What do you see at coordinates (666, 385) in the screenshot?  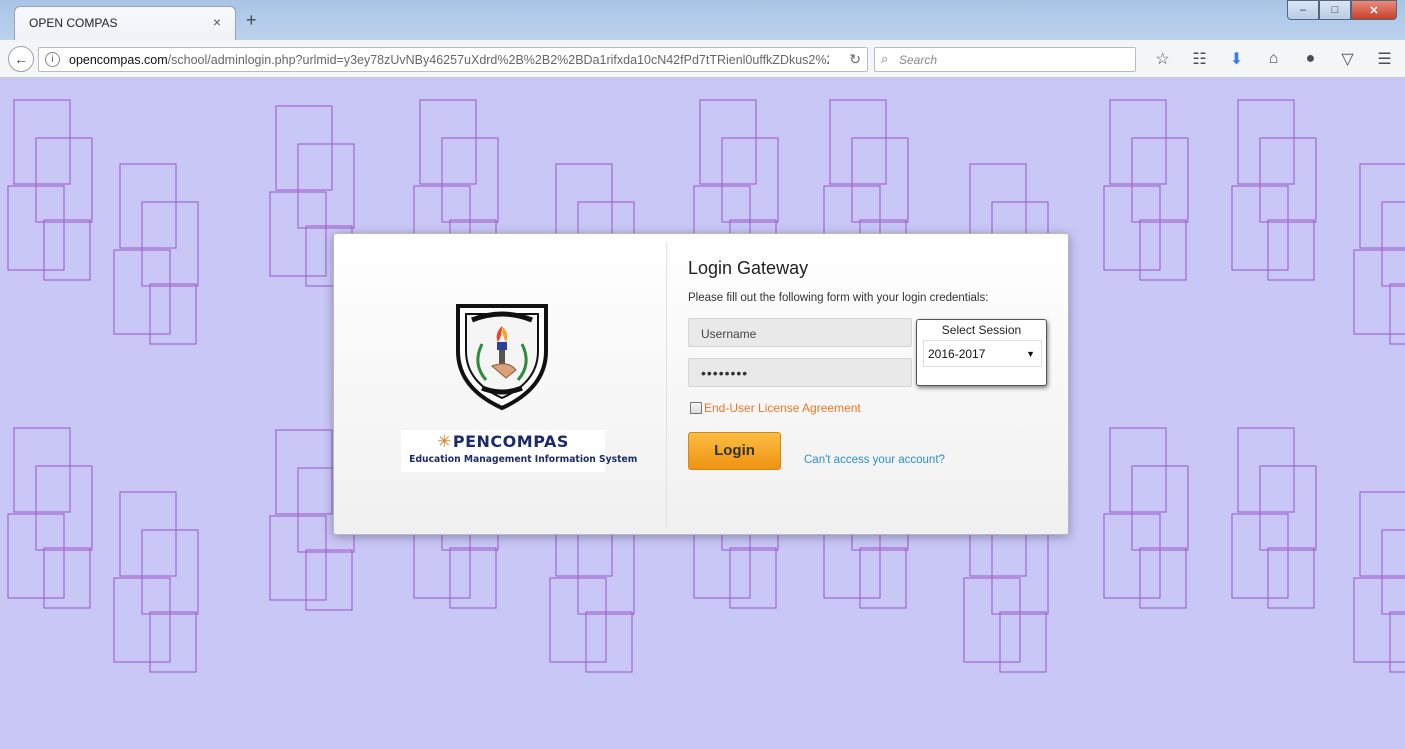 I see `panel-divider` at bounding box center [666, 385].